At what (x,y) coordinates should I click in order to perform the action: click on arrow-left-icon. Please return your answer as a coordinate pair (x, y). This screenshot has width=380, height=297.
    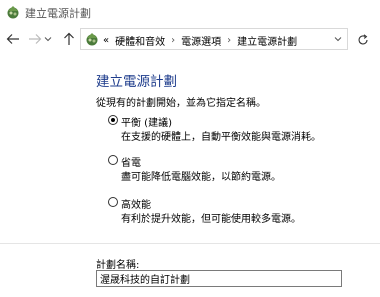
    Looking at the image, I should click on (12, 39).